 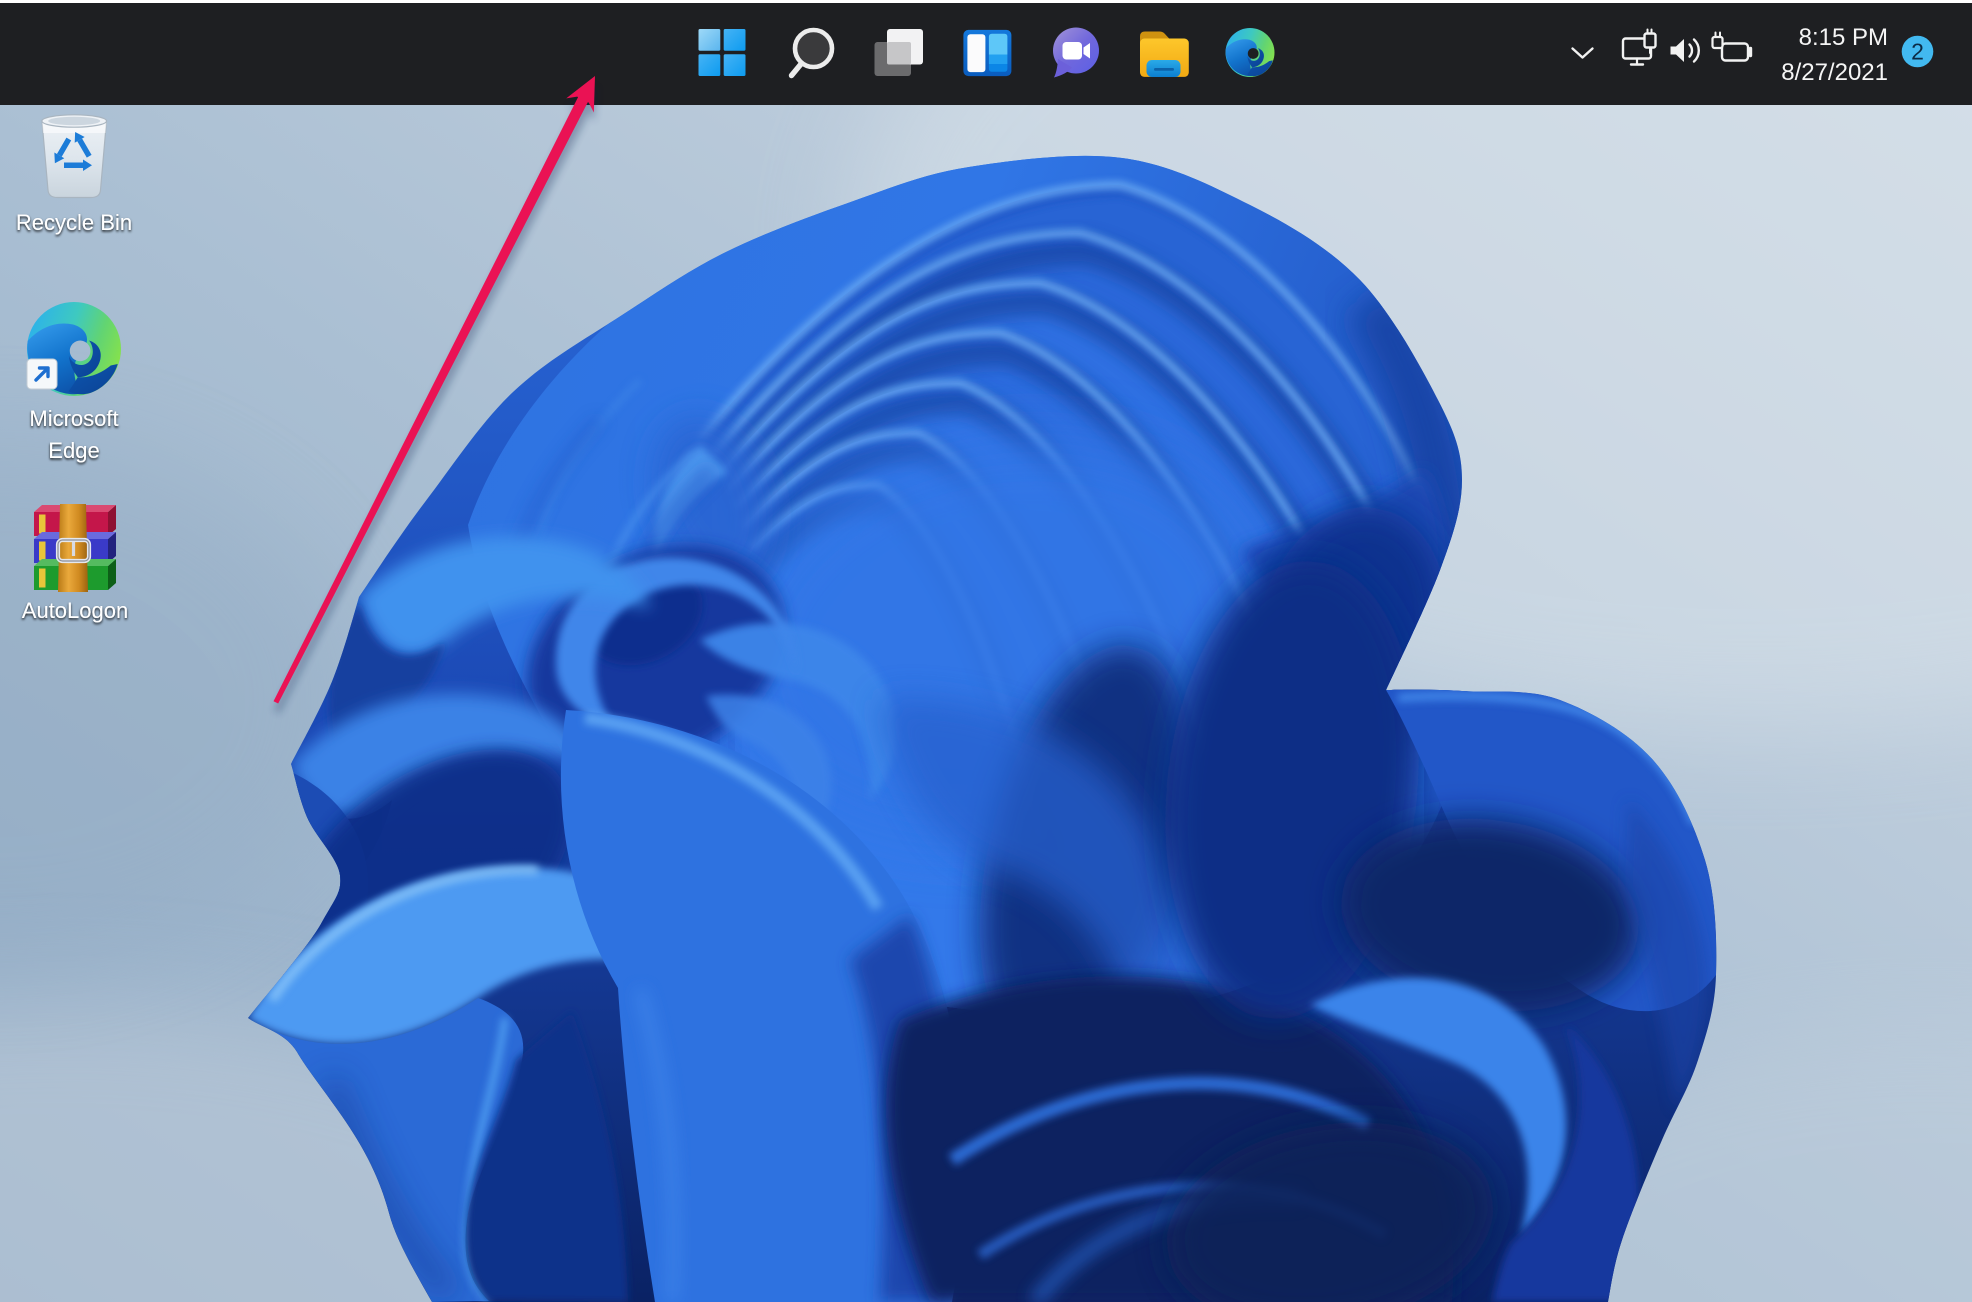 I want to click on svg-text: 8:15 PM, so click(x=1843, y=37).